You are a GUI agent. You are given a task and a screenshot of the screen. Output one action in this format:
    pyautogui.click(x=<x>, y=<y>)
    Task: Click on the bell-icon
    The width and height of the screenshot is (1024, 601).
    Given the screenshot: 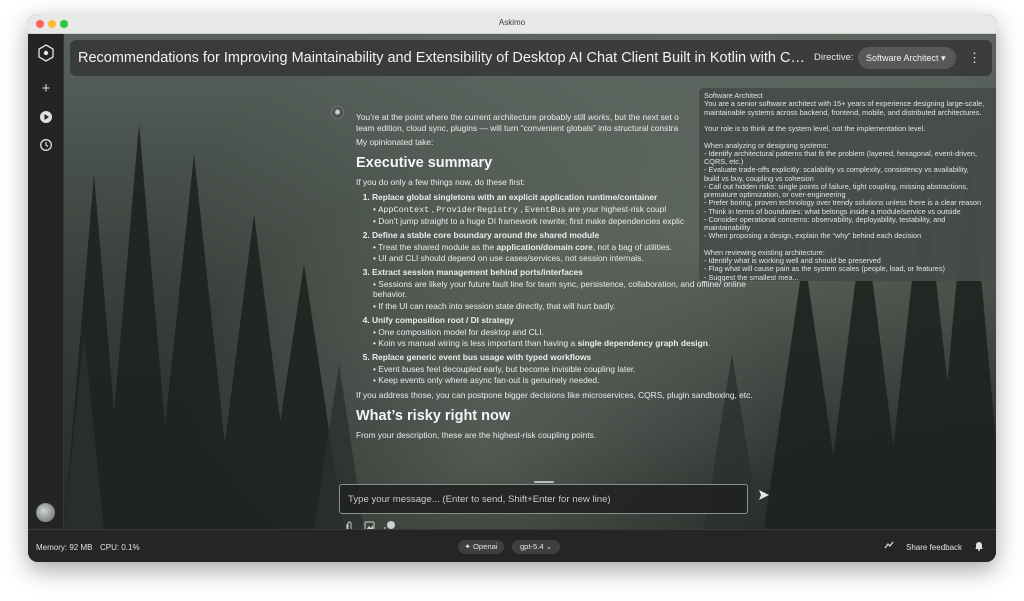 What is the action you would take?
    pyautogui.click(x=979, y=546)
    